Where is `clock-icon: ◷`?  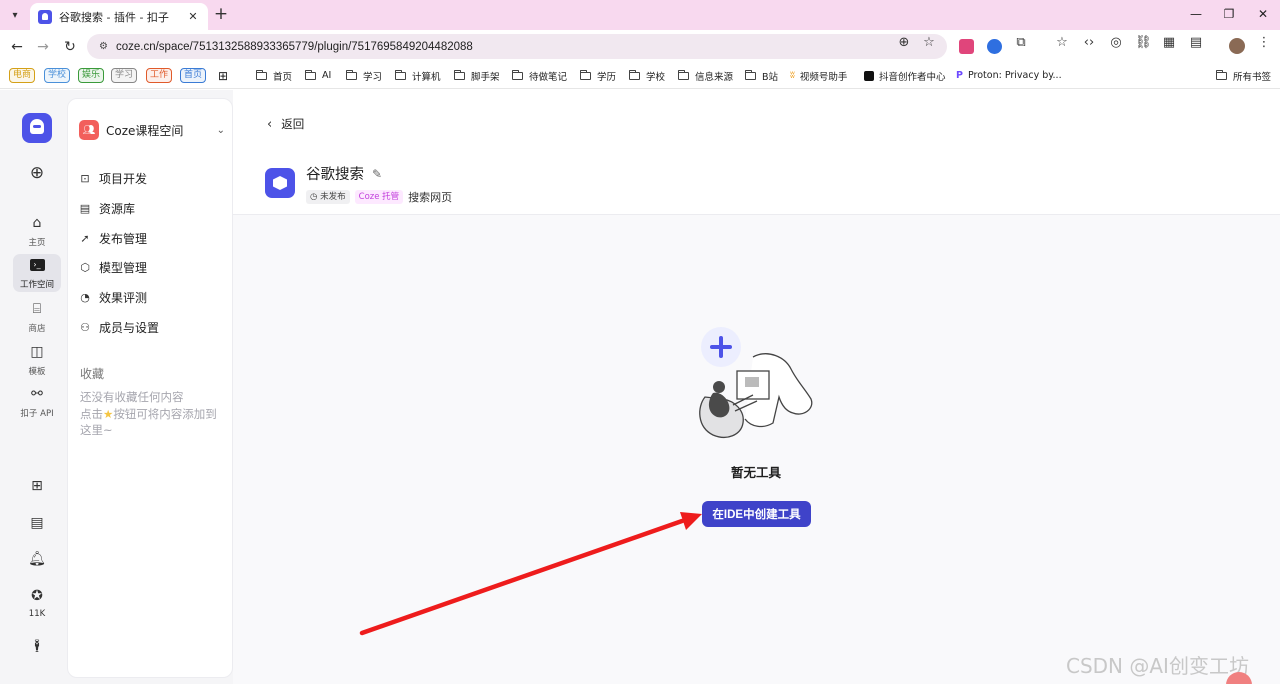 clock-icon: ◷ is located at coordinates (314, 197).